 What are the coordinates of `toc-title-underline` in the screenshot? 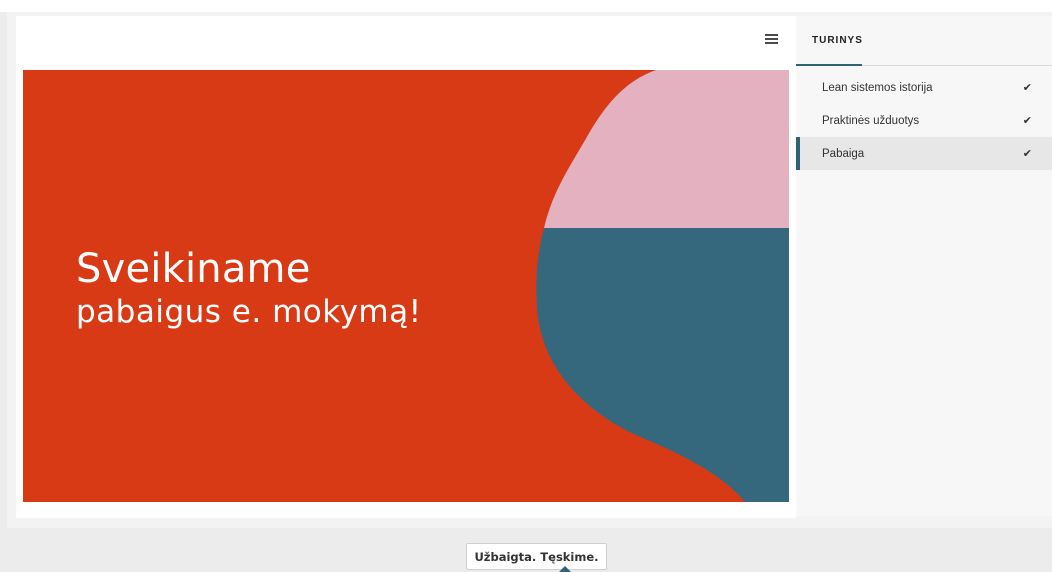 It's located at (829, 65).